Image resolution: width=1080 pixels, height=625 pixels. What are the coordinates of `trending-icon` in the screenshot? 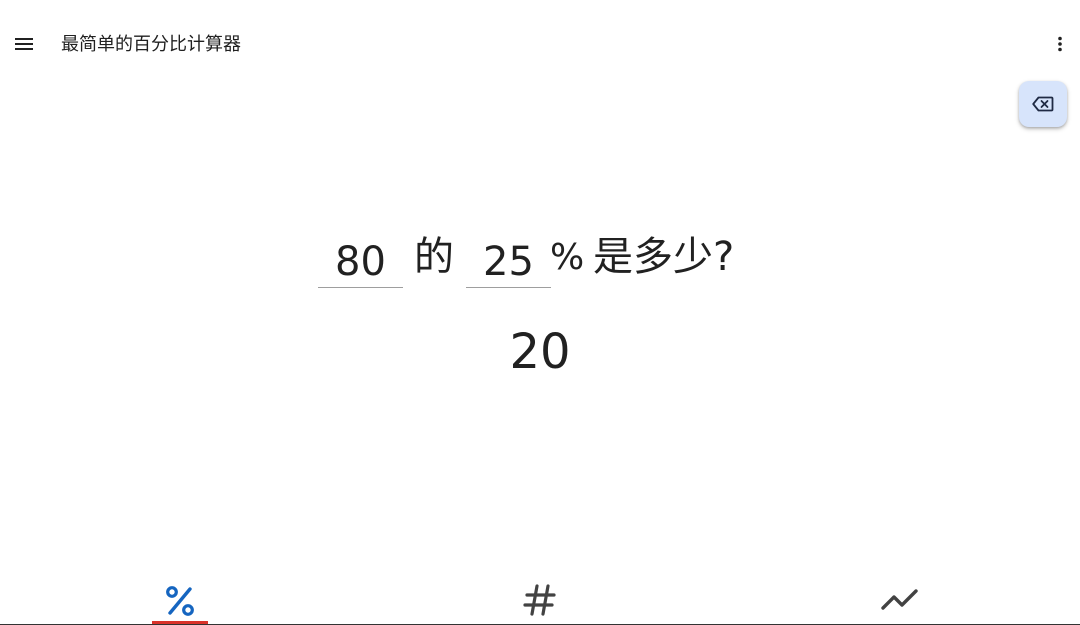 It's located at (899, 599).